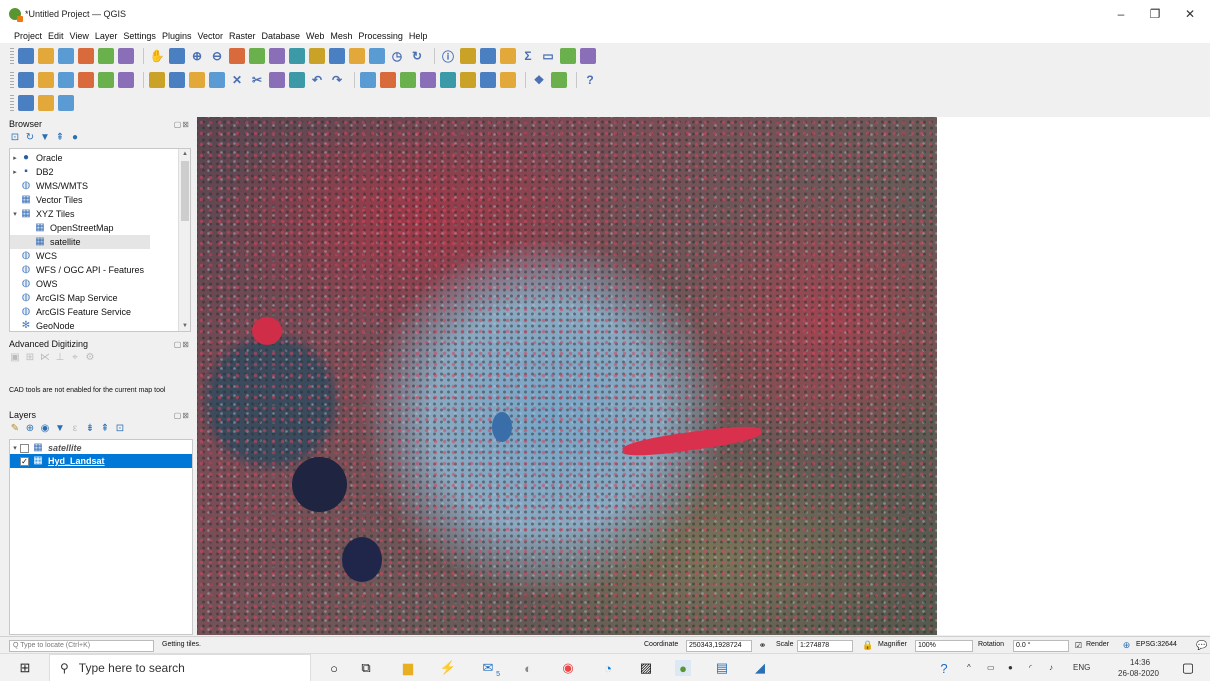 The width and height of the screenshot is (1210, 681). Describe the element at coordinates (100, 158) in the screenshot. I see `browser-item: ▸ ● Oracle` at that location.